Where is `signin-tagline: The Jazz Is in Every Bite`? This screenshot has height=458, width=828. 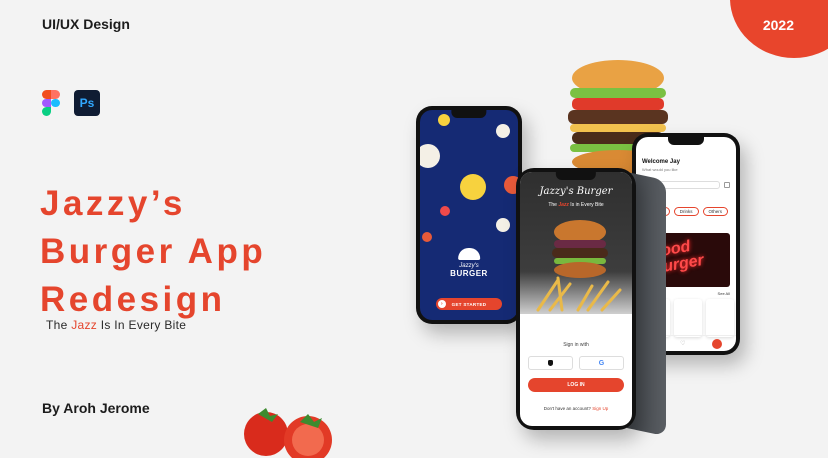
signin-tagline: The Jazz Is in Every Bite is located at coordinates (576, 205).